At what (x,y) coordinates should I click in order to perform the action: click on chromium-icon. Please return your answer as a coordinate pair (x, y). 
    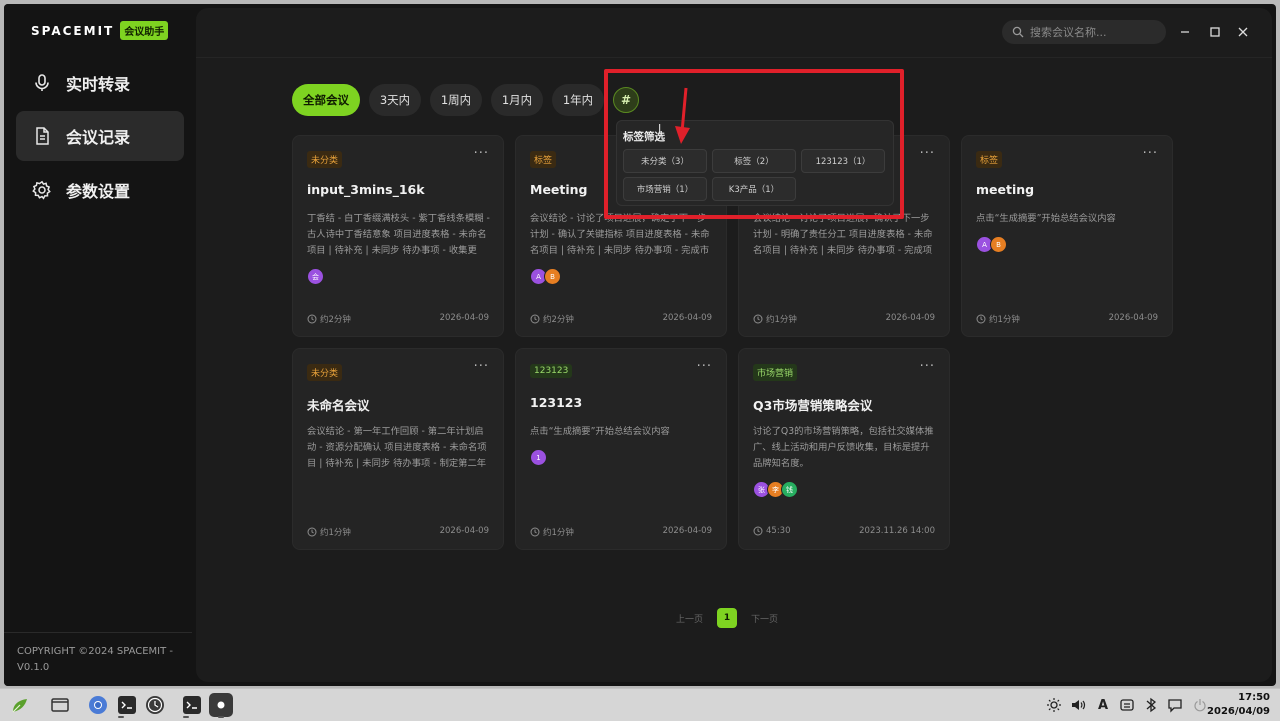
    Looking at the image, I should click on (98, 705).